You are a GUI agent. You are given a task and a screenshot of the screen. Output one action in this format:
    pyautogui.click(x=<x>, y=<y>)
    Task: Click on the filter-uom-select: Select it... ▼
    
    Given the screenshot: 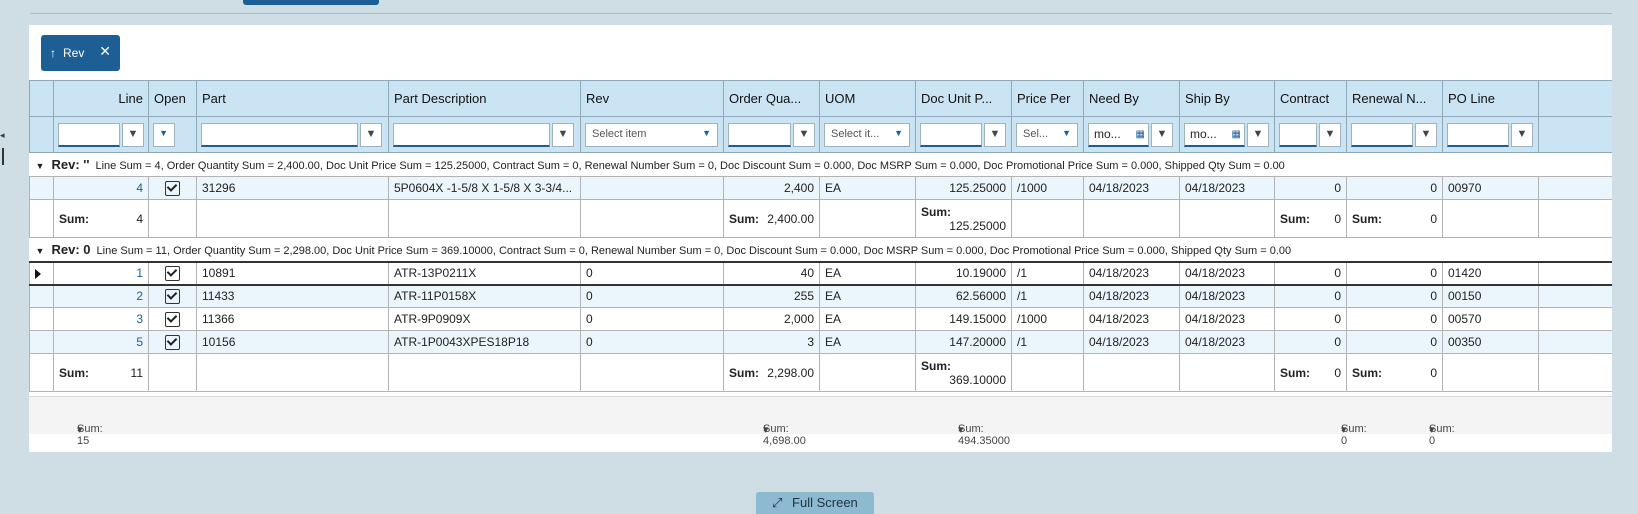 What is the action you would take?
    pyautogui.click(x=867, y=134)
    